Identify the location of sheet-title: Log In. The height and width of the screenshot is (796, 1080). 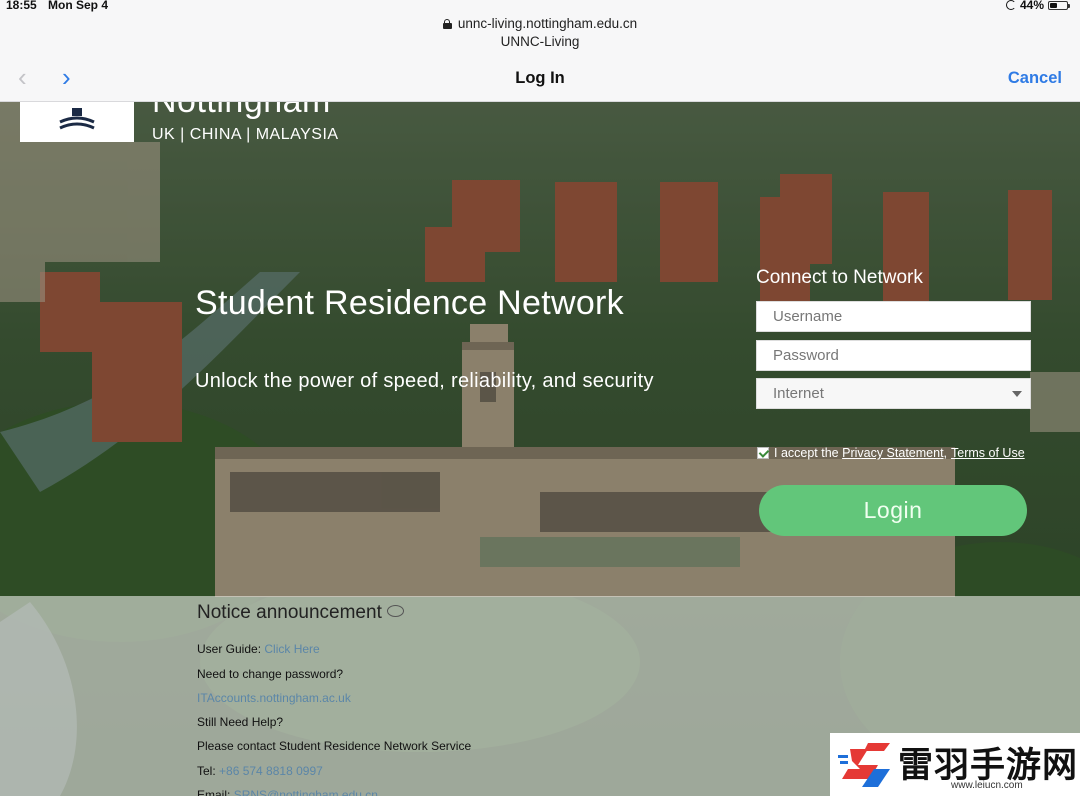
(540, 78).